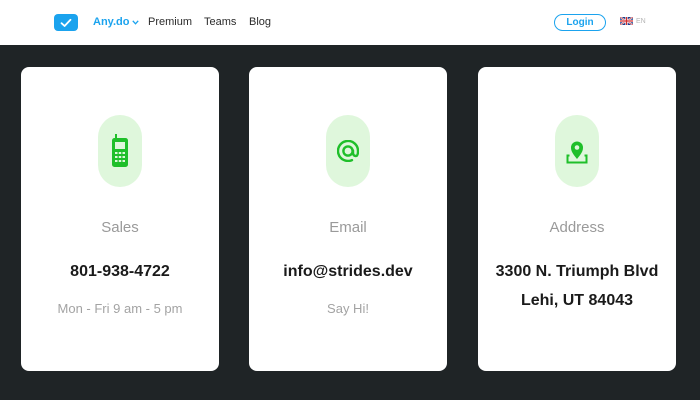  I want to click on sales-title: Sales, so click(120, 227).